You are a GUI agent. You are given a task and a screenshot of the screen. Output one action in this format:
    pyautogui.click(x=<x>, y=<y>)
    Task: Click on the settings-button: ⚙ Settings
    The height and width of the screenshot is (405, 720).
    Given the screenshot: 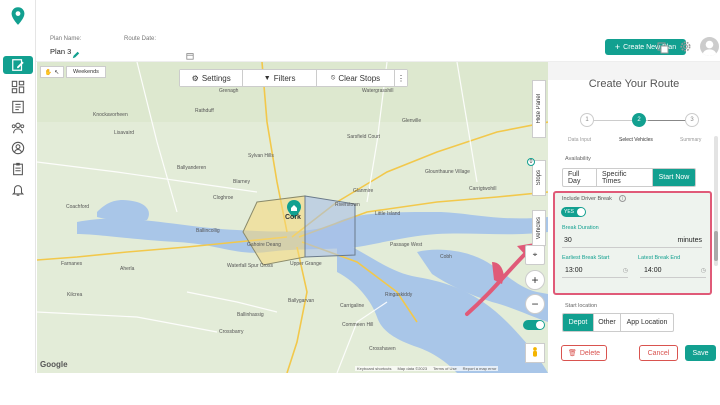 What is the action you would take?
    pyautogui.click(x=212, y=78)
    